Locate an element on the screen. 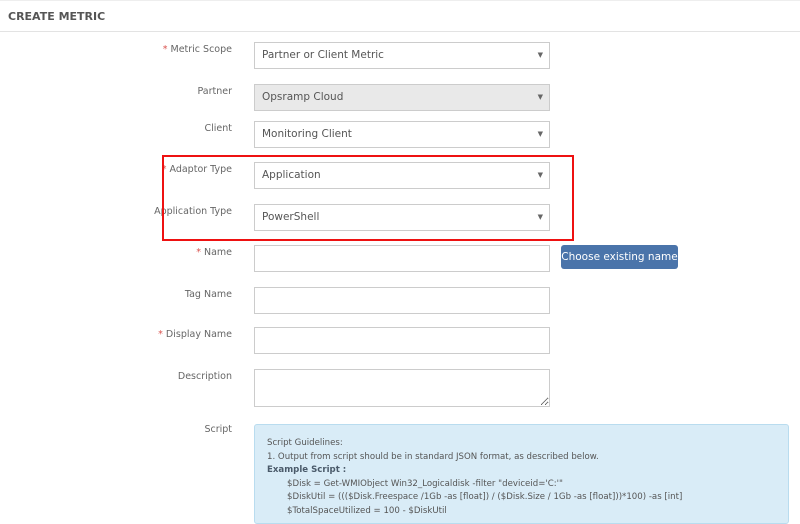  metric-scope-select: Partner or Client Metric ▼ is located at coordinates (402, 55).